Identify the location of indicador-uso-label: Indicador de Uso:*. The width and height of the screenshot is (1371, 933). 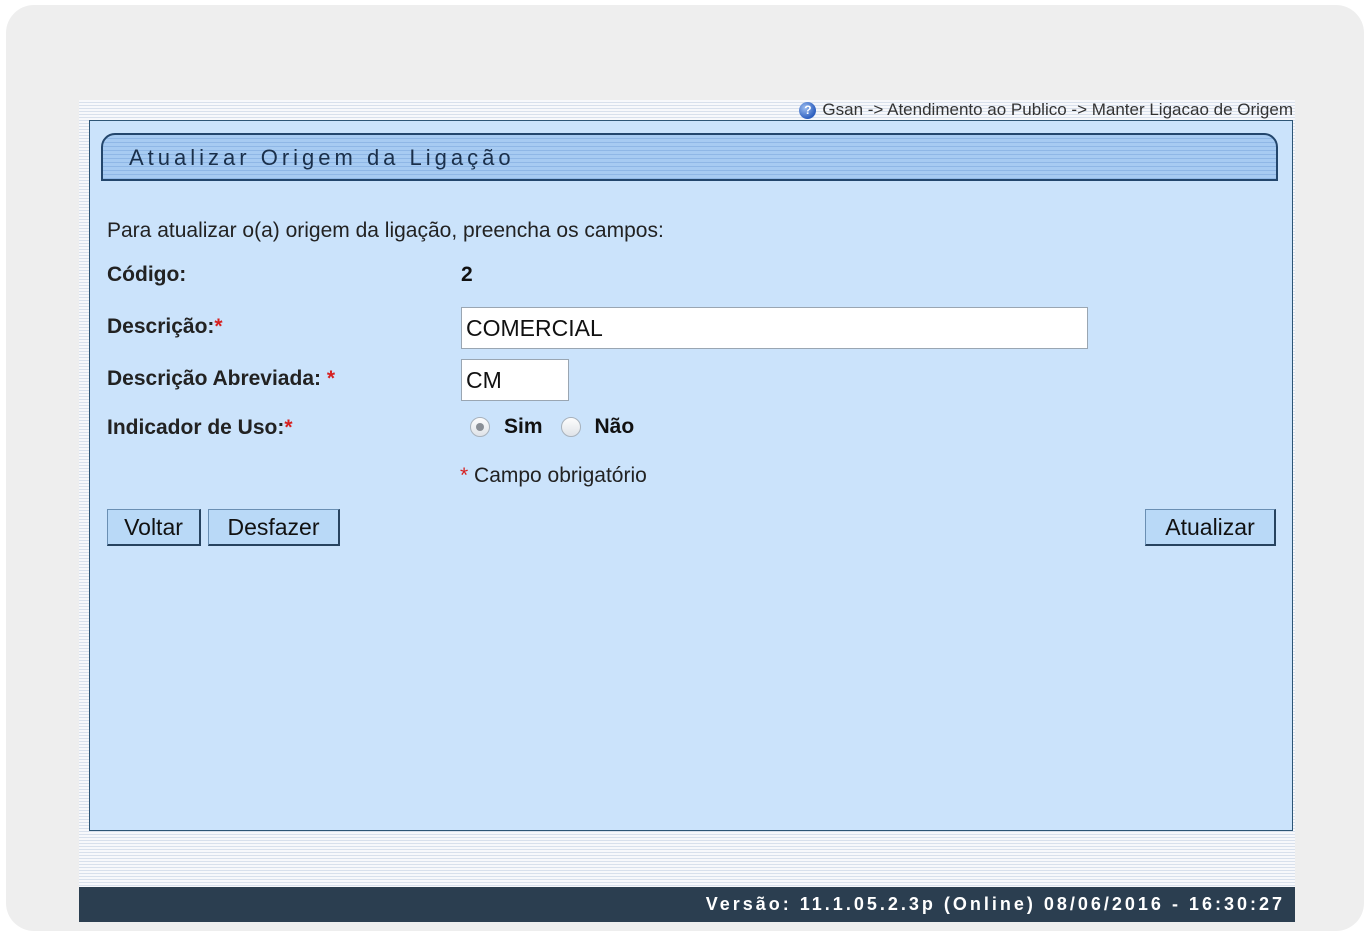
(200, 428).